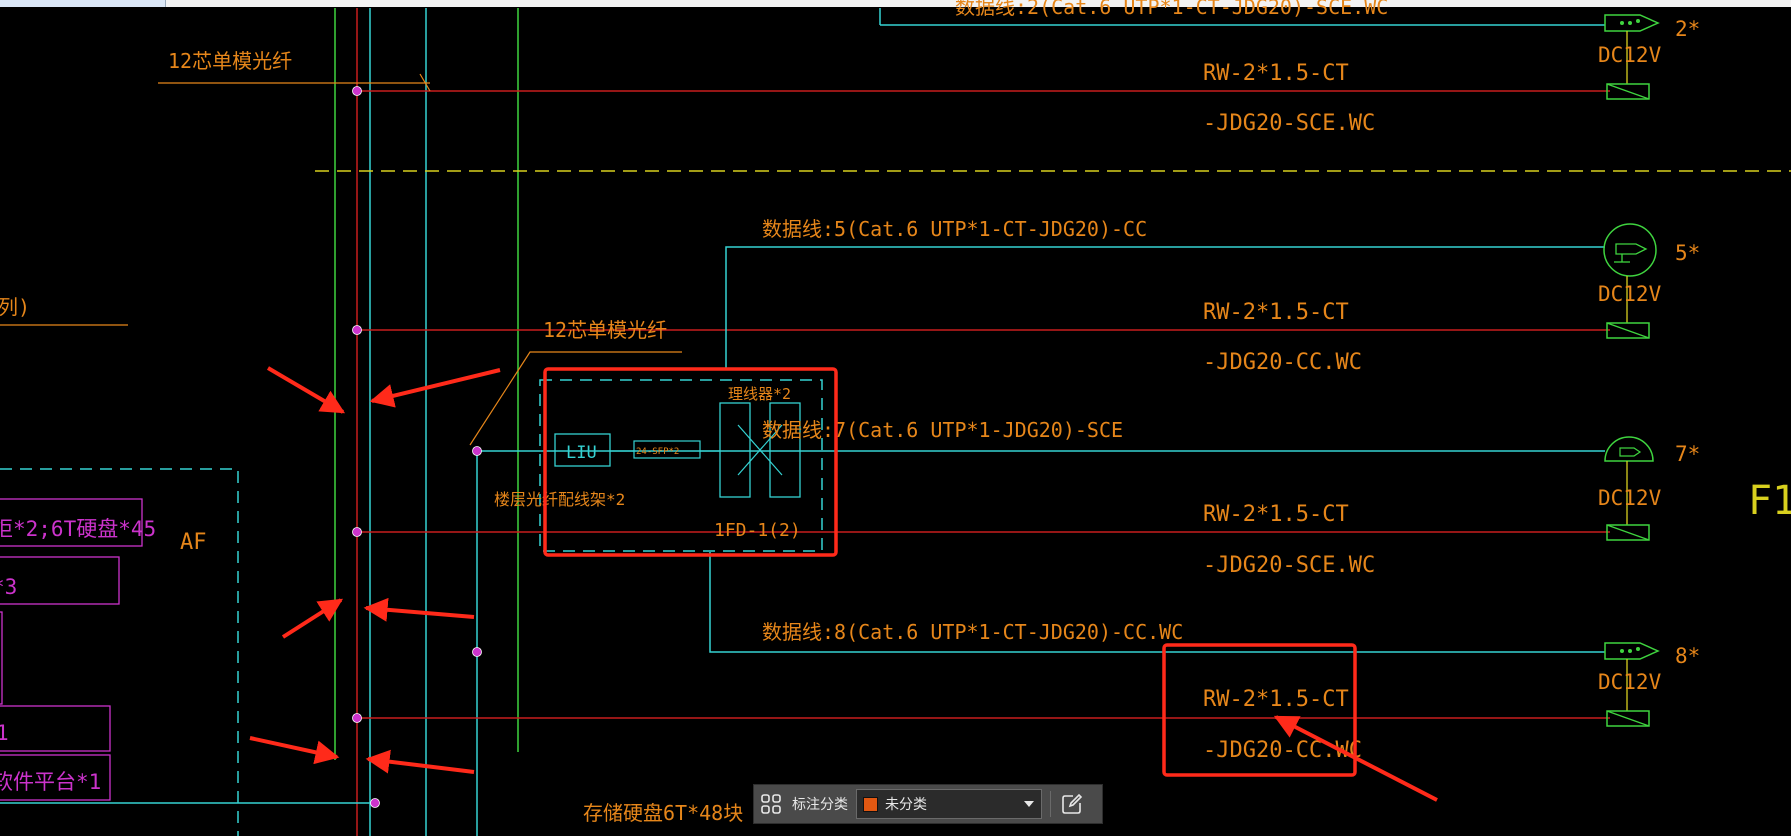 The image size is (1791, 836). Describe the element at coordinates (942, 430) in the screenshot. I see `data-line-7-label: 数据线:7(Cat.6 UTP*1-JDG20)-SCE` at that location.